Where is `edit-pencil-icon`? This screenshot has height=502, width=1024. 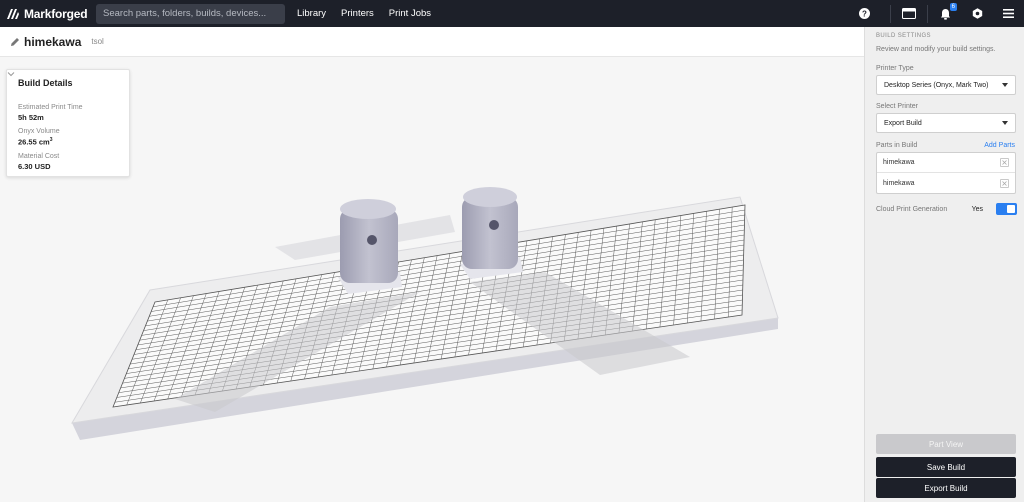
edit-pencil-icon is located at coordinates (15, 42).